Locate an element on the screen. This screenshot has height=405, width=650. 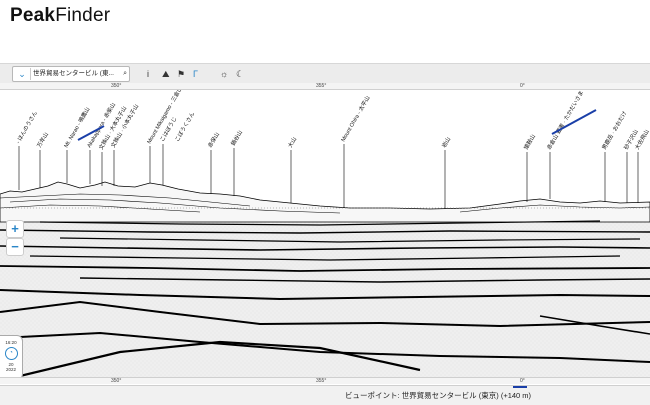
time-control: 16:20 ◔ 20 2022 is located at coordinates (11, 357).